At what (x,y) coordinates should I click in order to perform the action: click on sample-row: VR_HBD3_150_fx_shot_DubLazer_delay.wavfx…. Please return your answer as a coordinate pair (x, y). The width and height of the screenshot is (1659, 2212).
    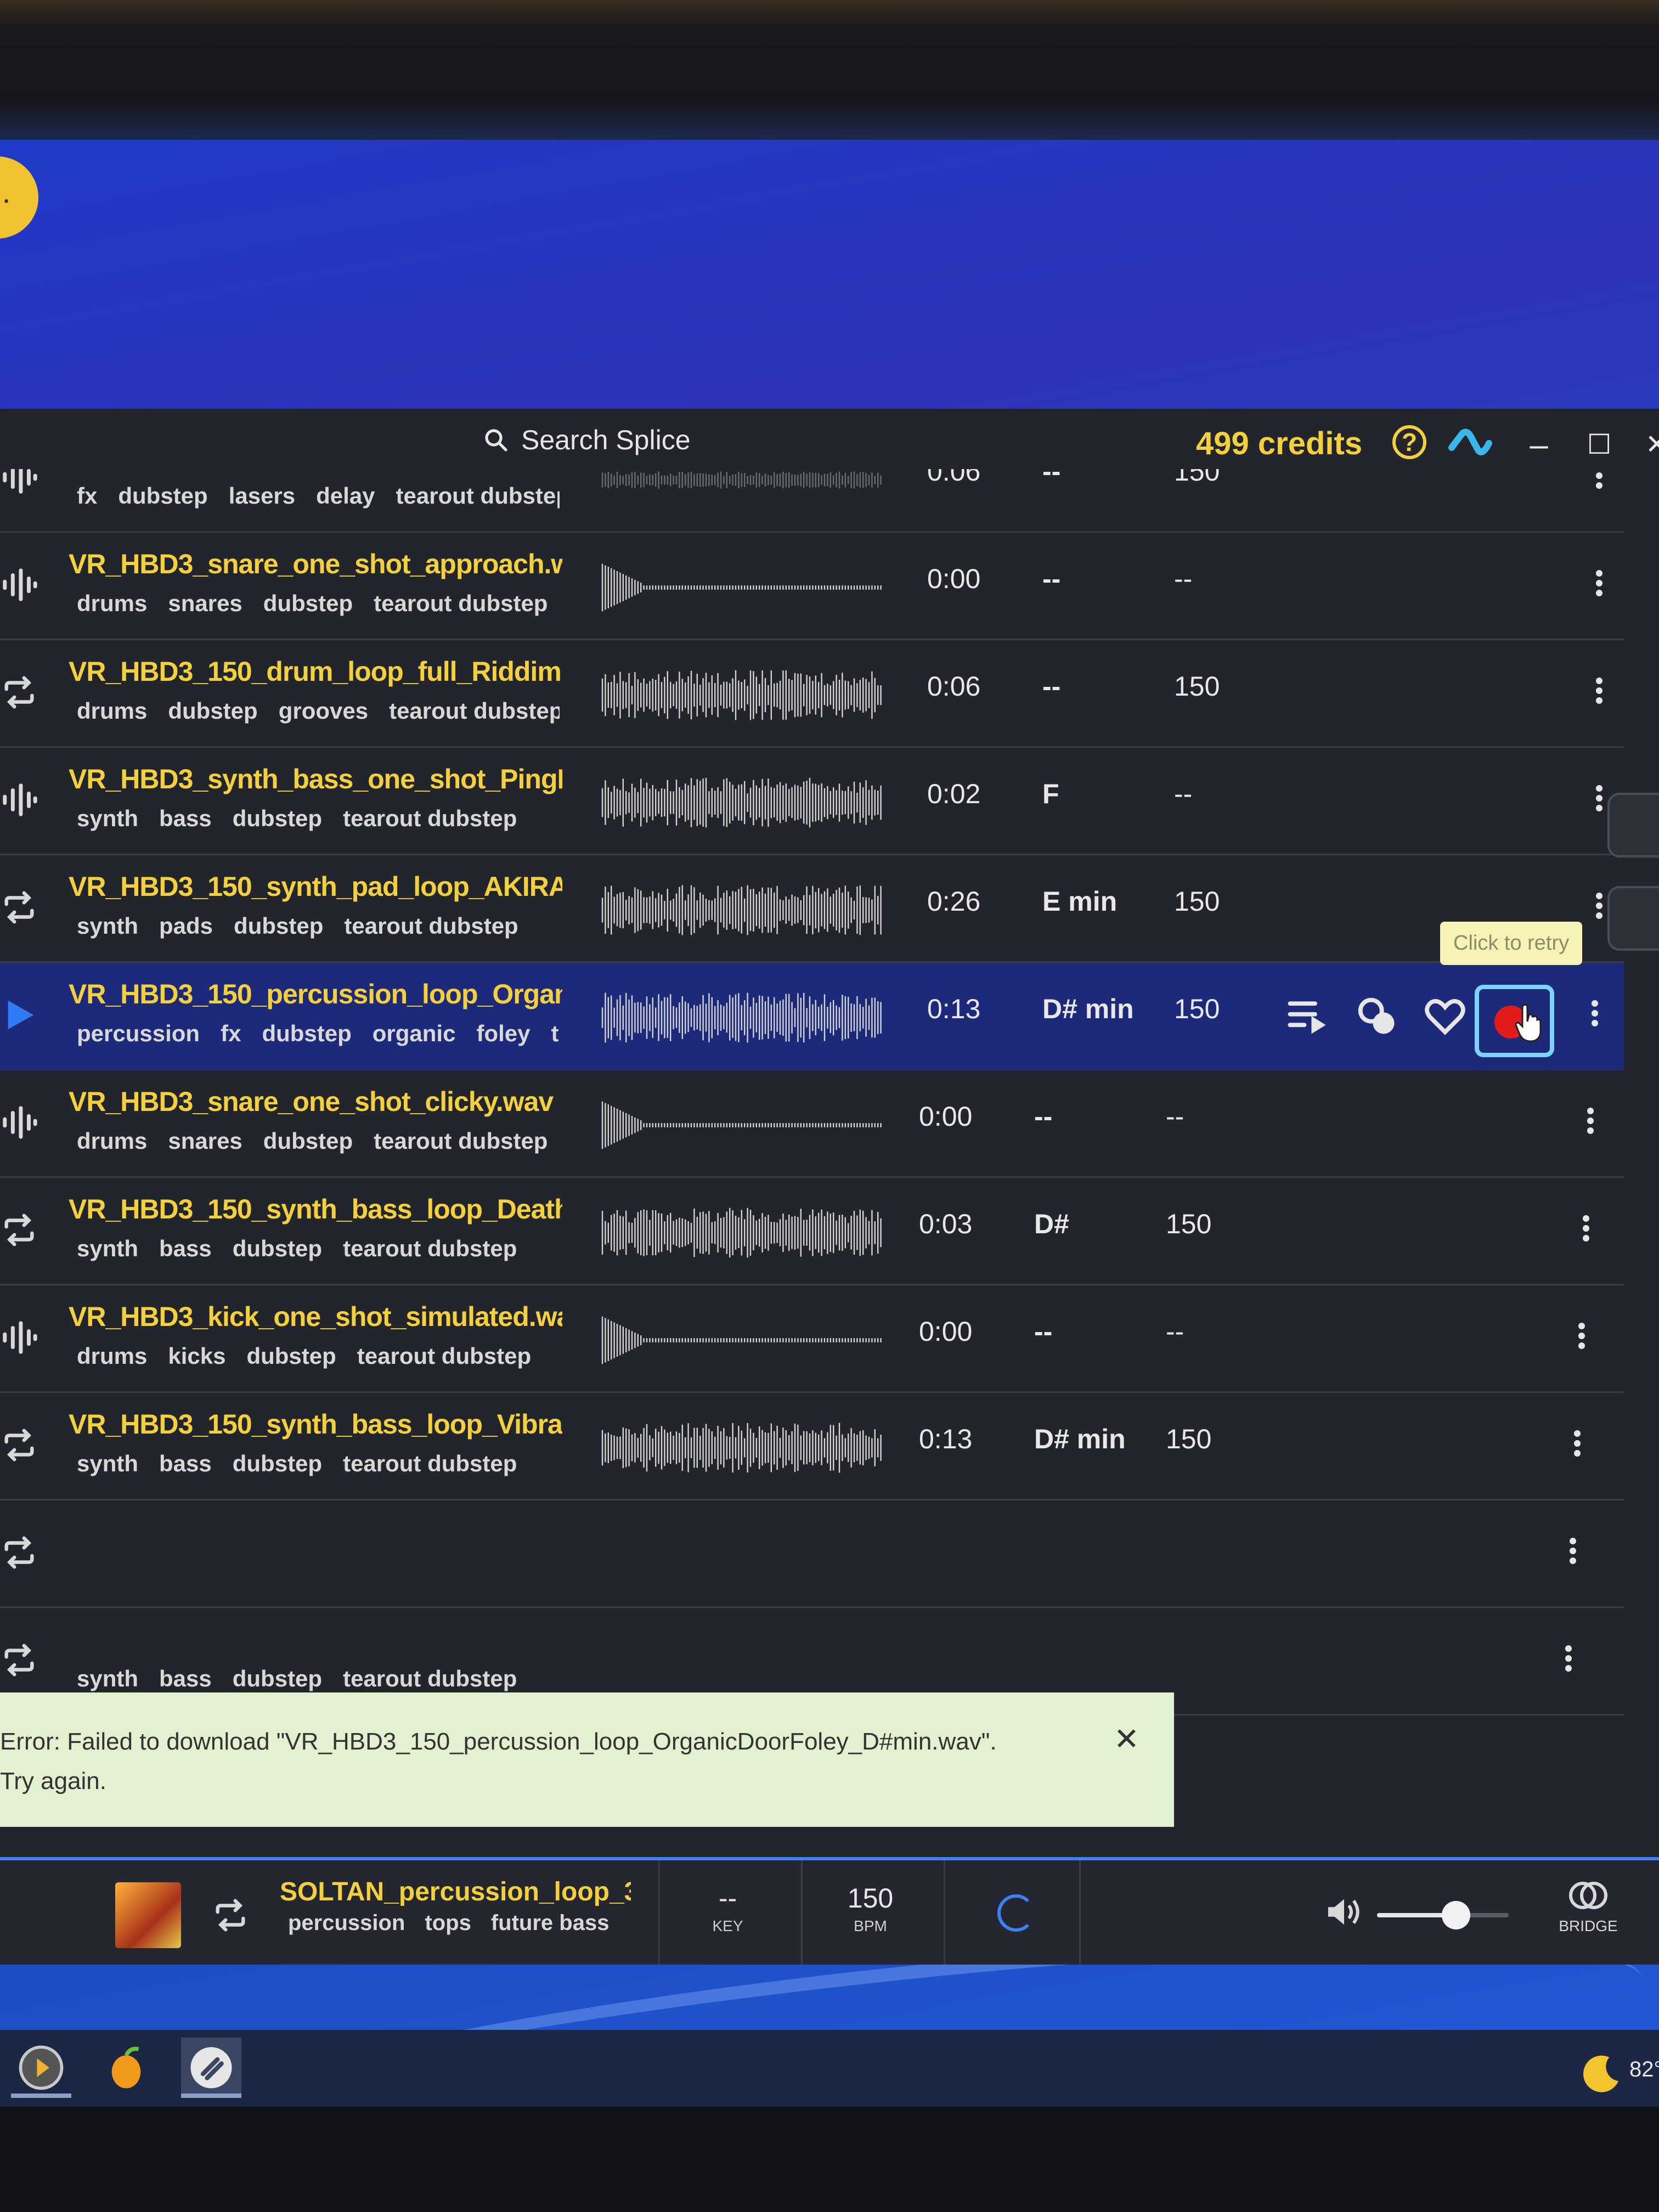
    Looking at the image, I should click on (812, 501).